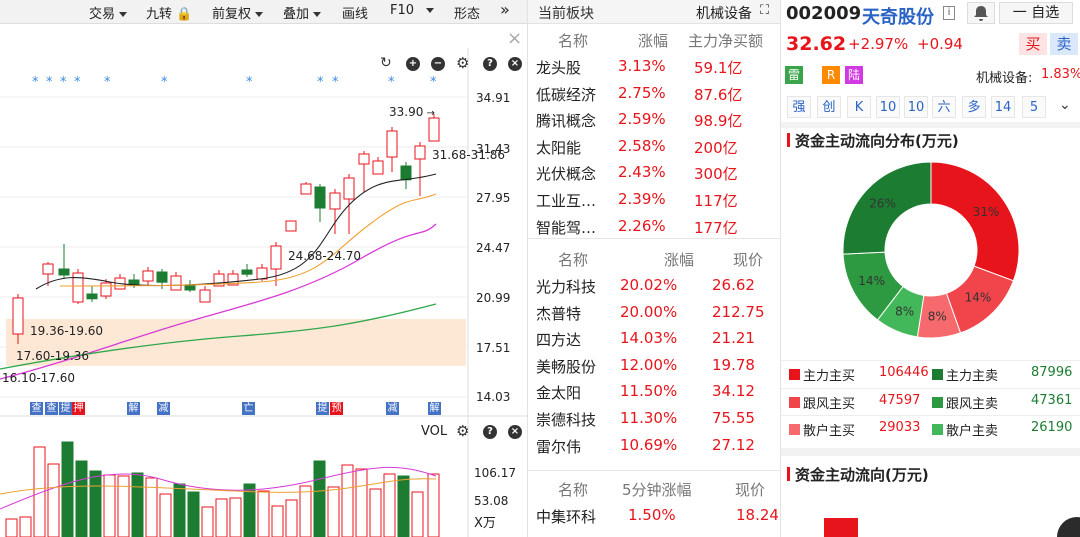  What do you see at coordinates (469, 155) in the screenshot?
I see `last-range-annotation: 31.68-31.86` at bounding box center [469, 155].